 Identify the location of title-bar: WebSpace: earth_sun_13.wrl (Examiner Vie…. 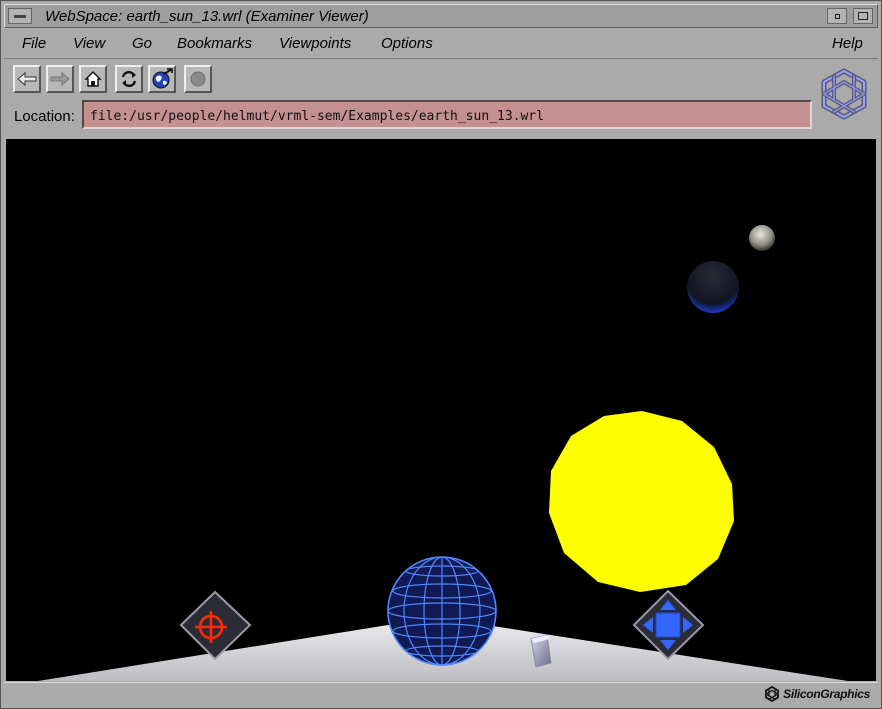
(441, 16).